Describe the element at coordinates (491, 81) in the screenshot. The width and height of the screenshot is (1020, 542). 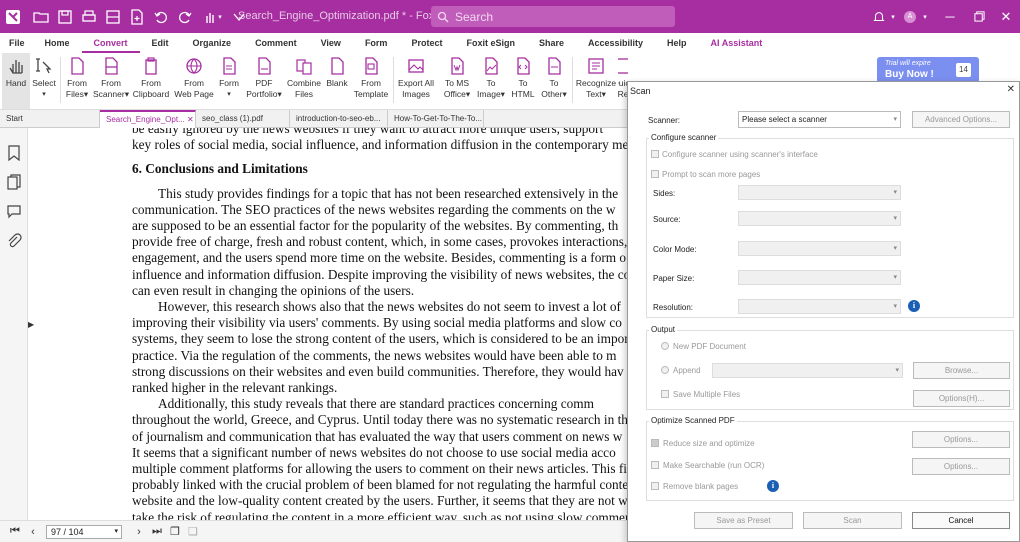
I see `to-image-button: To Image▾` at that location.